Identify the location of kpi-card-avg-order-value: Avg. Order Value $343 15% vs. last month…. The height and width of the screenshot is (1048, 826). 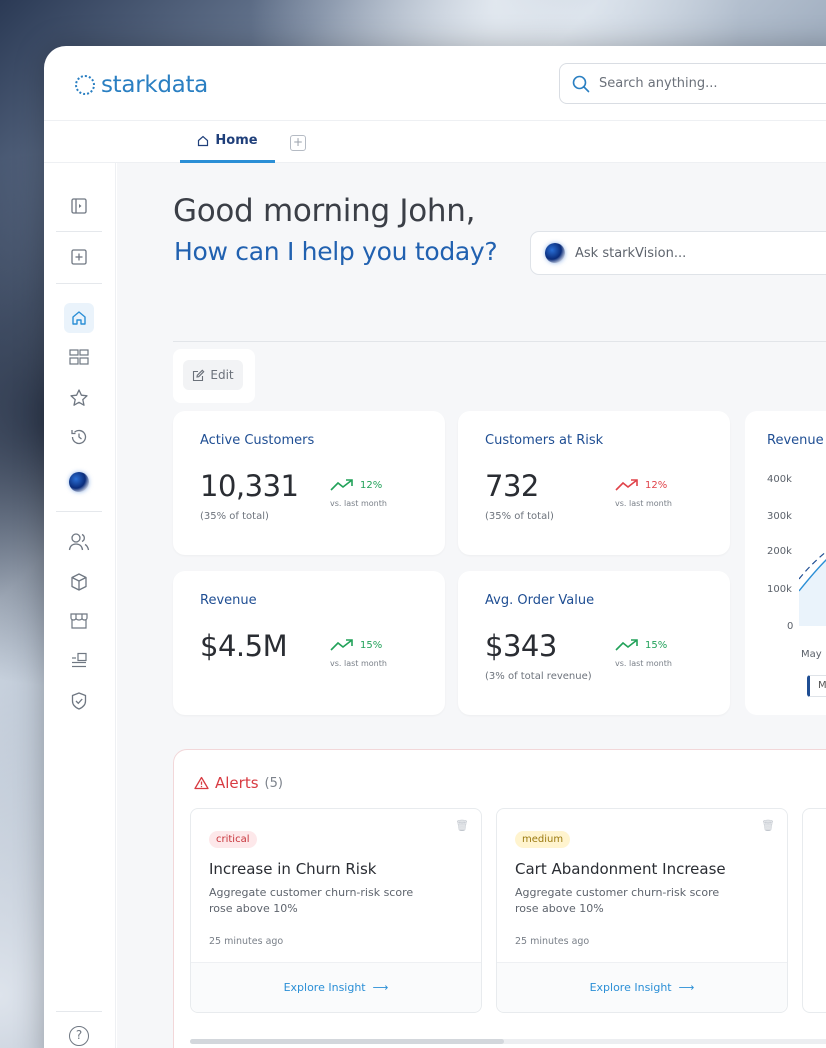
(594, 643).